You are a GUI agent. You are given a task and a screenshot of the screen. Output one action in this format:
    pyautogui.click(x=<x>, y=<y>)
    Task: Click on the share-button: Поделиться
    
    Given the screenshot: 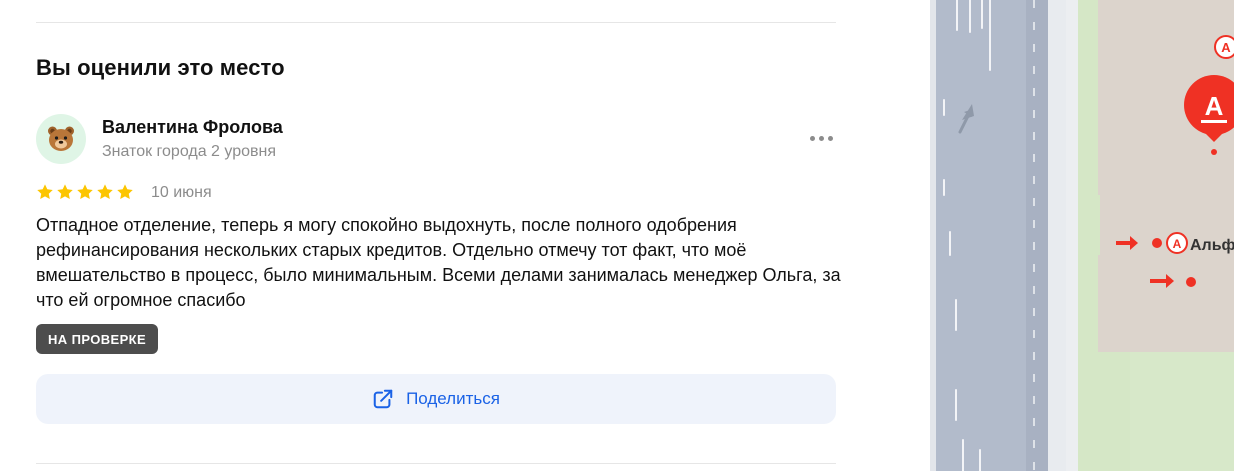 What is the action you would take?
    pyautogui.click(x=436, y=399)
    